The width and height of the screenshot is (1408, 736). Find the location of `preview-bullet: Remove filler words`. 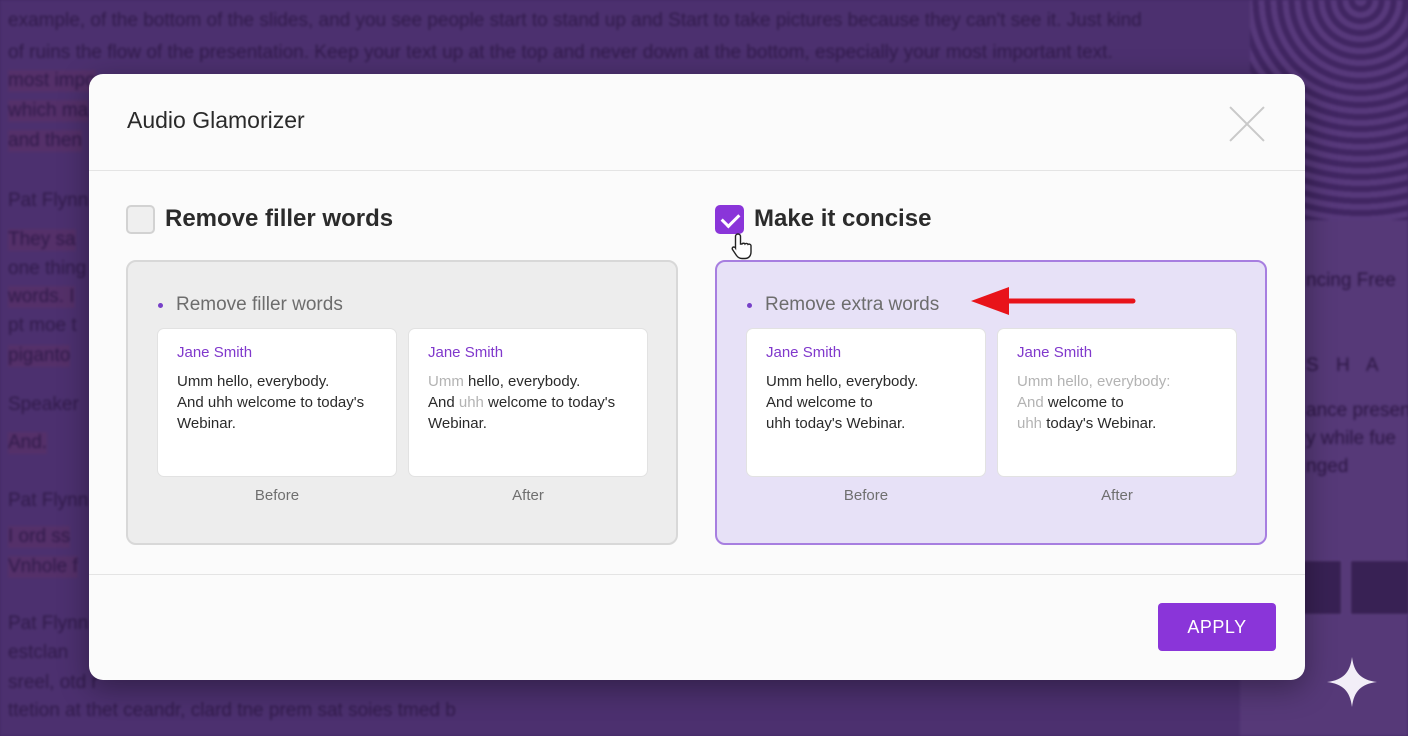

preview-bullet: Remove filler words is located at coordinates (250, 305).